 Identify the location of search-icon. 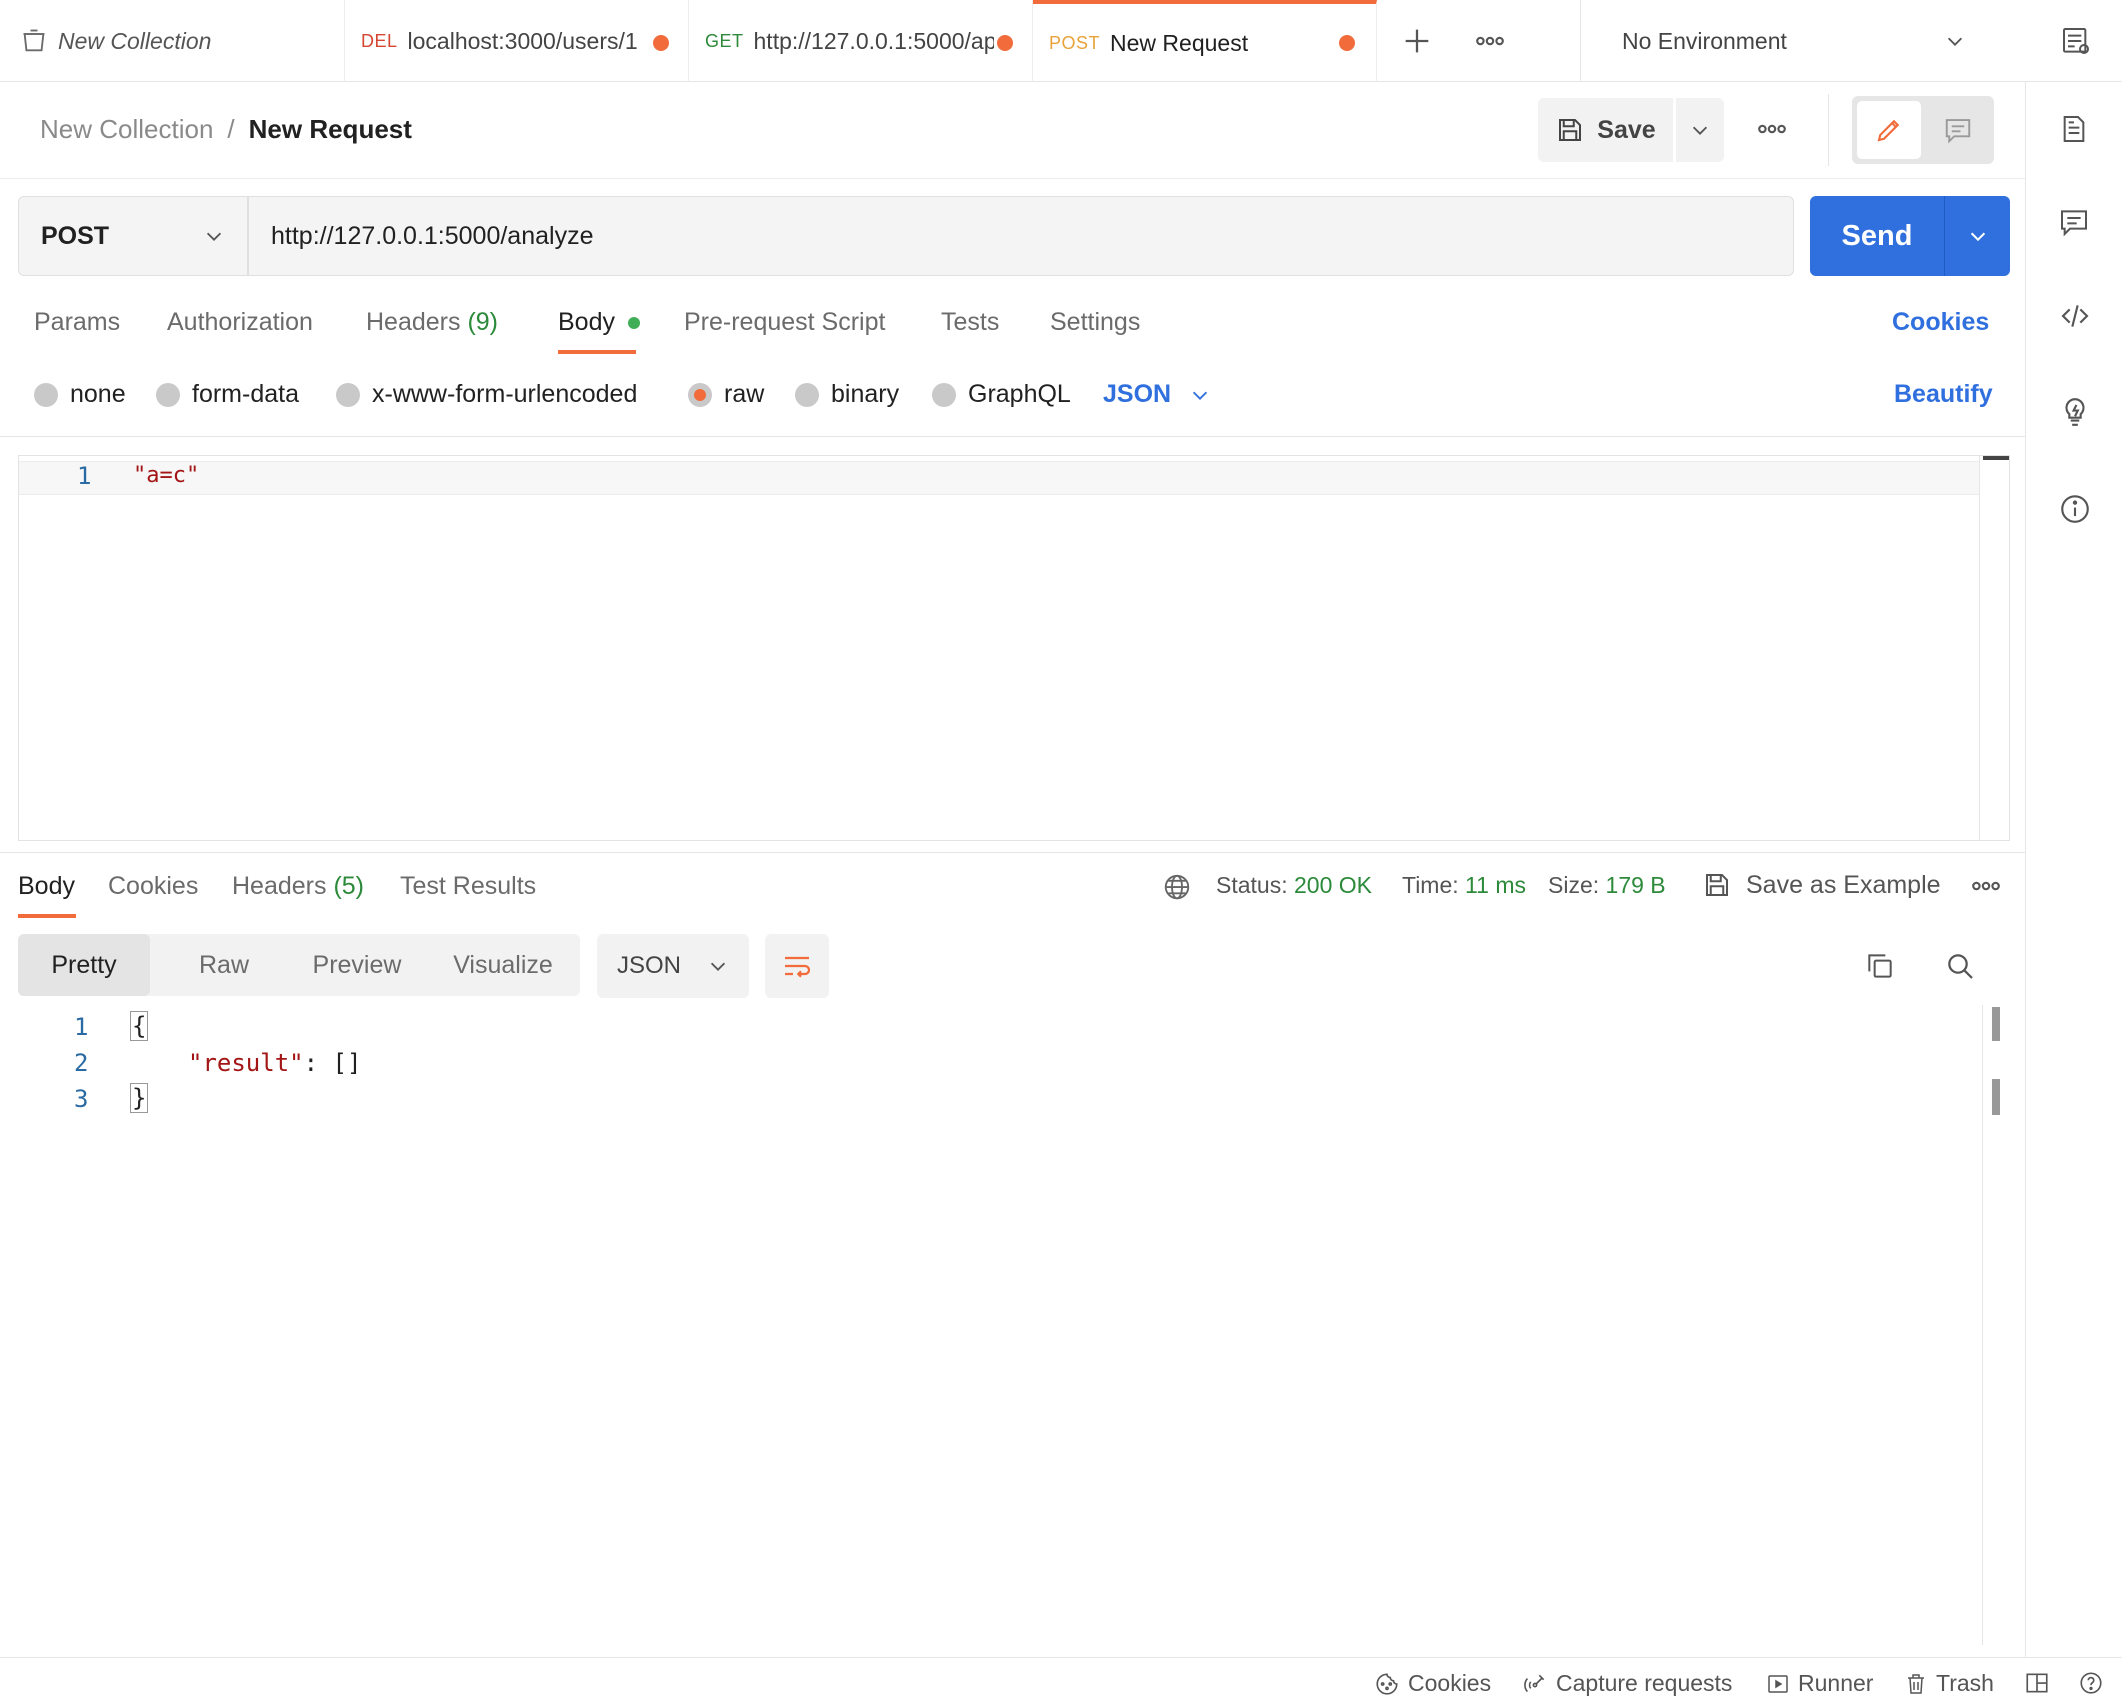
(1960, 966).